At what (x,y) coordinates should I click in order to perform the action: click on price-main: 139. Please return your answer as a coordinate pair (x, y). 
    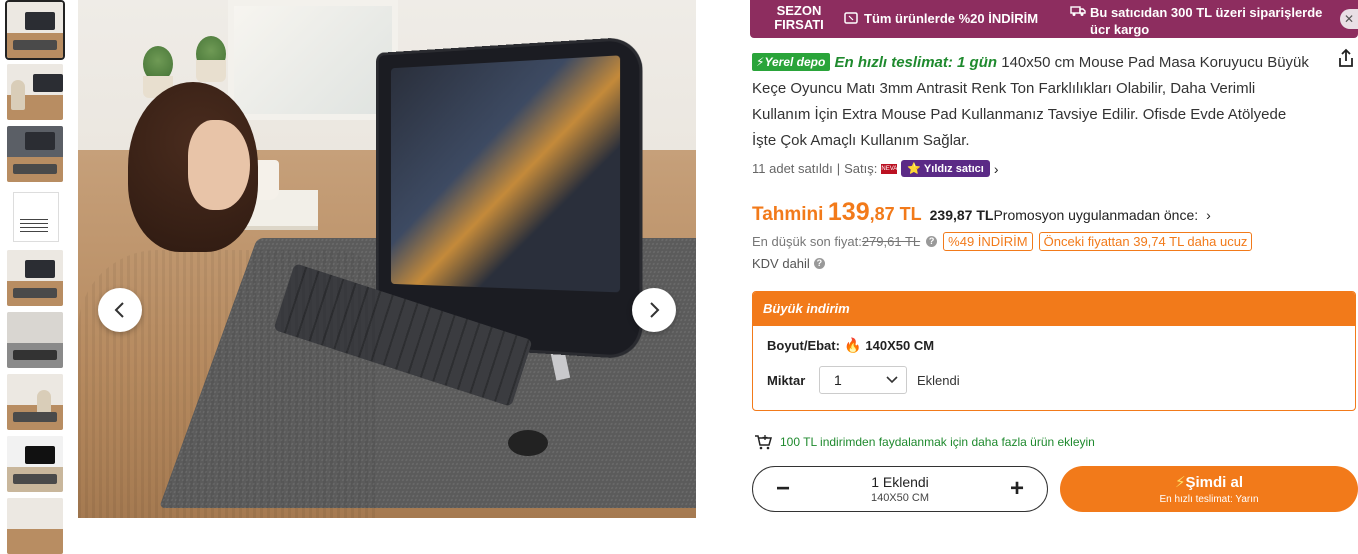
    Looking at the image, I should click on (848, 212).